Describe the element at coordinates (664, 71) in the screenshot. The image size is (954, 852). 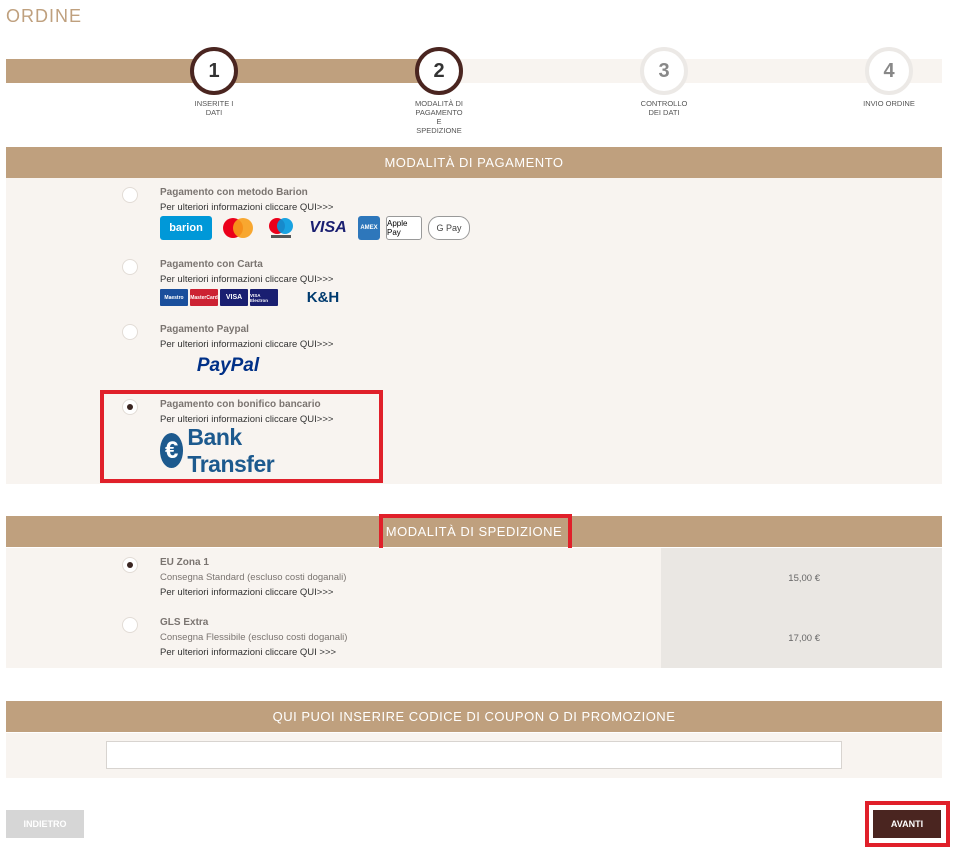
I see `step-3-circle: 3` at that location.